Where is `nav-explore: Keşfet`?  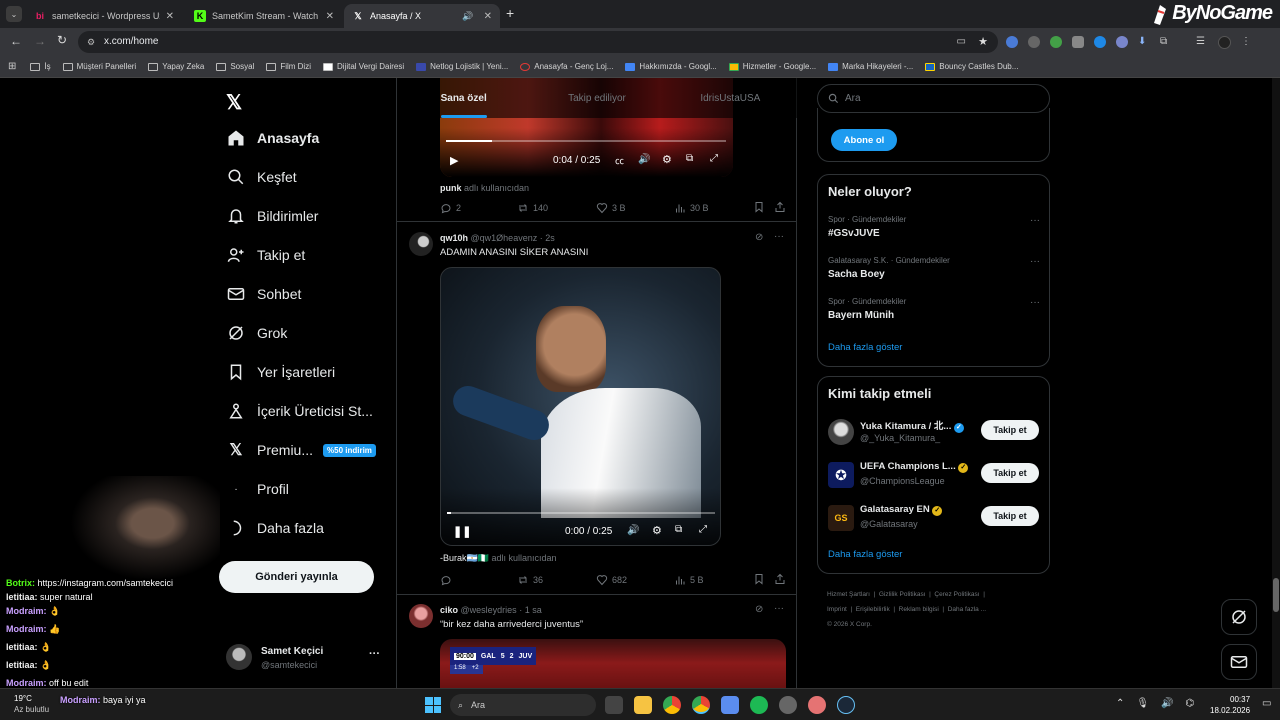 nav-explore: Keşfet is located at coordinates (262, 177).